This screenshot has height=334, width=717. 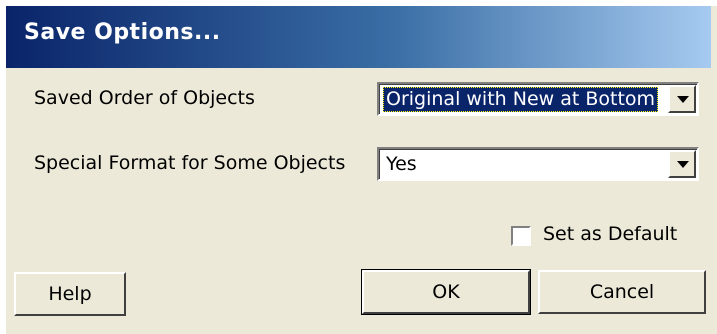 I want to click on set-as-default-label: Set as Default, so click(x=610, y=234).